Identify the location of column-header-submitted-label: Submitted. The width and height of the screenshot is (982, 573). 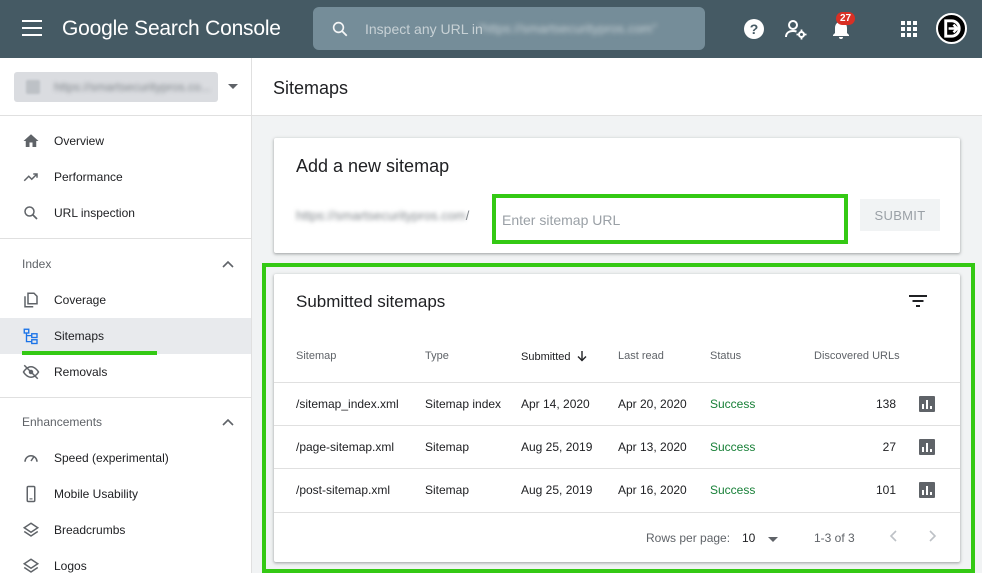
(546, 357).